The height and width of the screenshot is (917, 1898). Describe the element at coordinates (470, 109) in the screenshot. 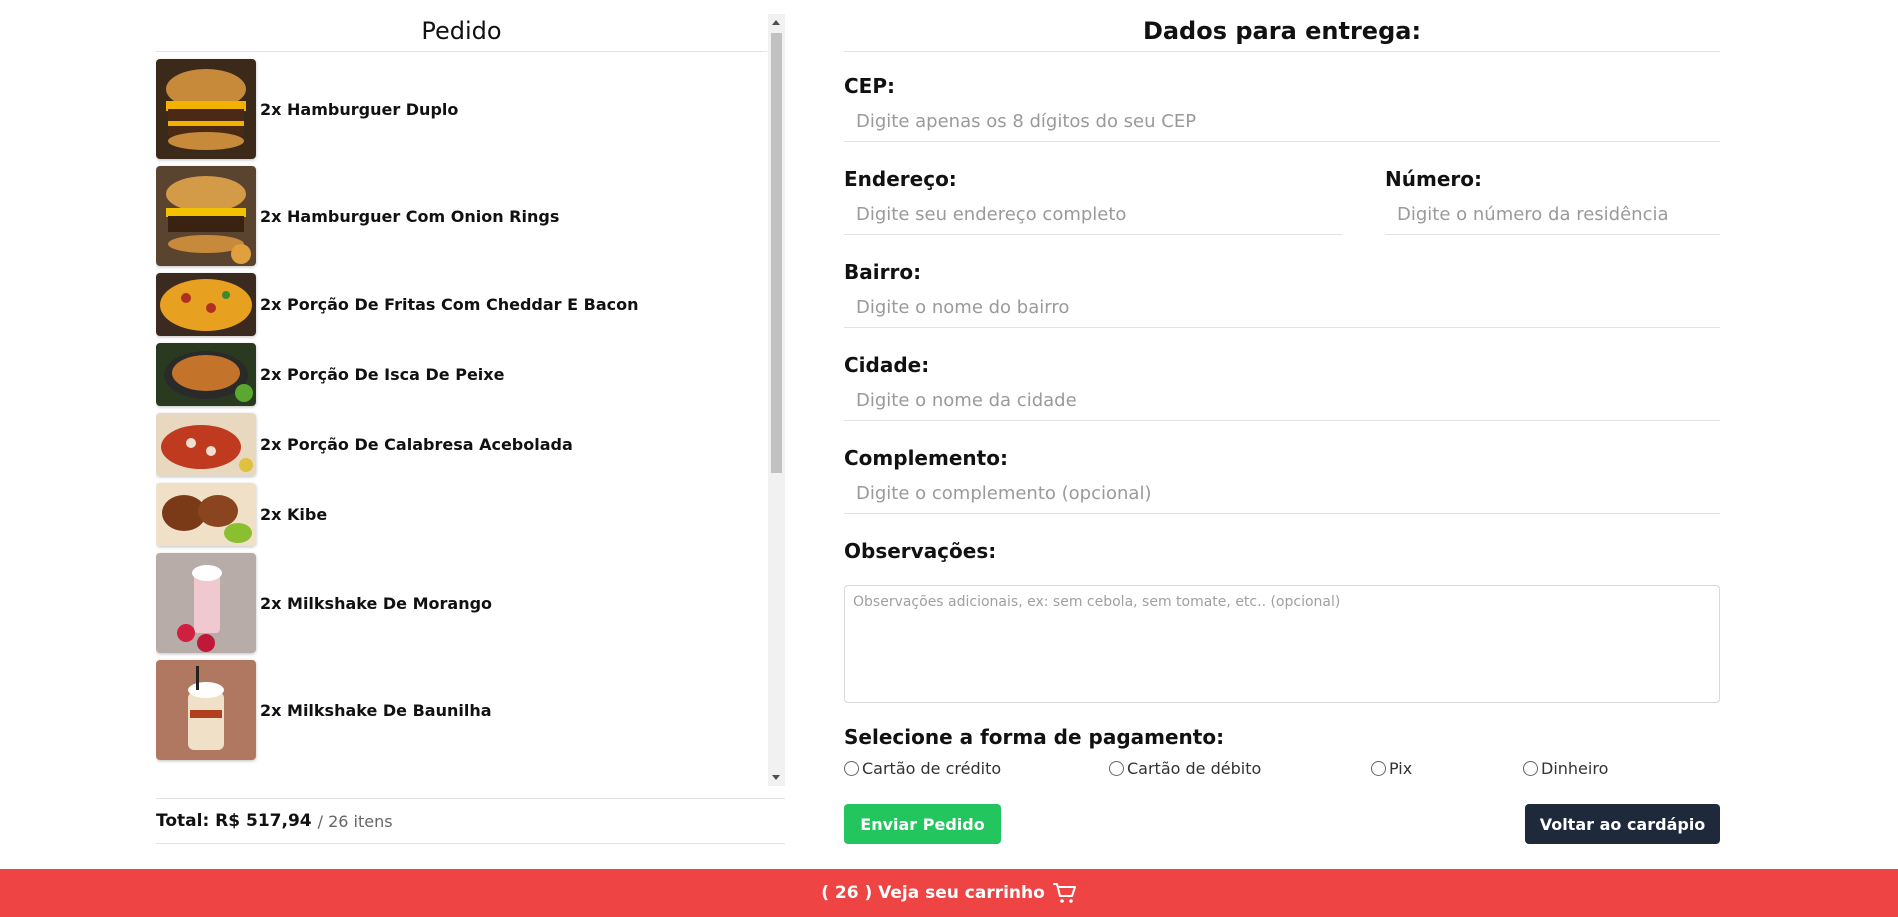

I see `order-item: 2x Hamburguer Duplo` at that location.